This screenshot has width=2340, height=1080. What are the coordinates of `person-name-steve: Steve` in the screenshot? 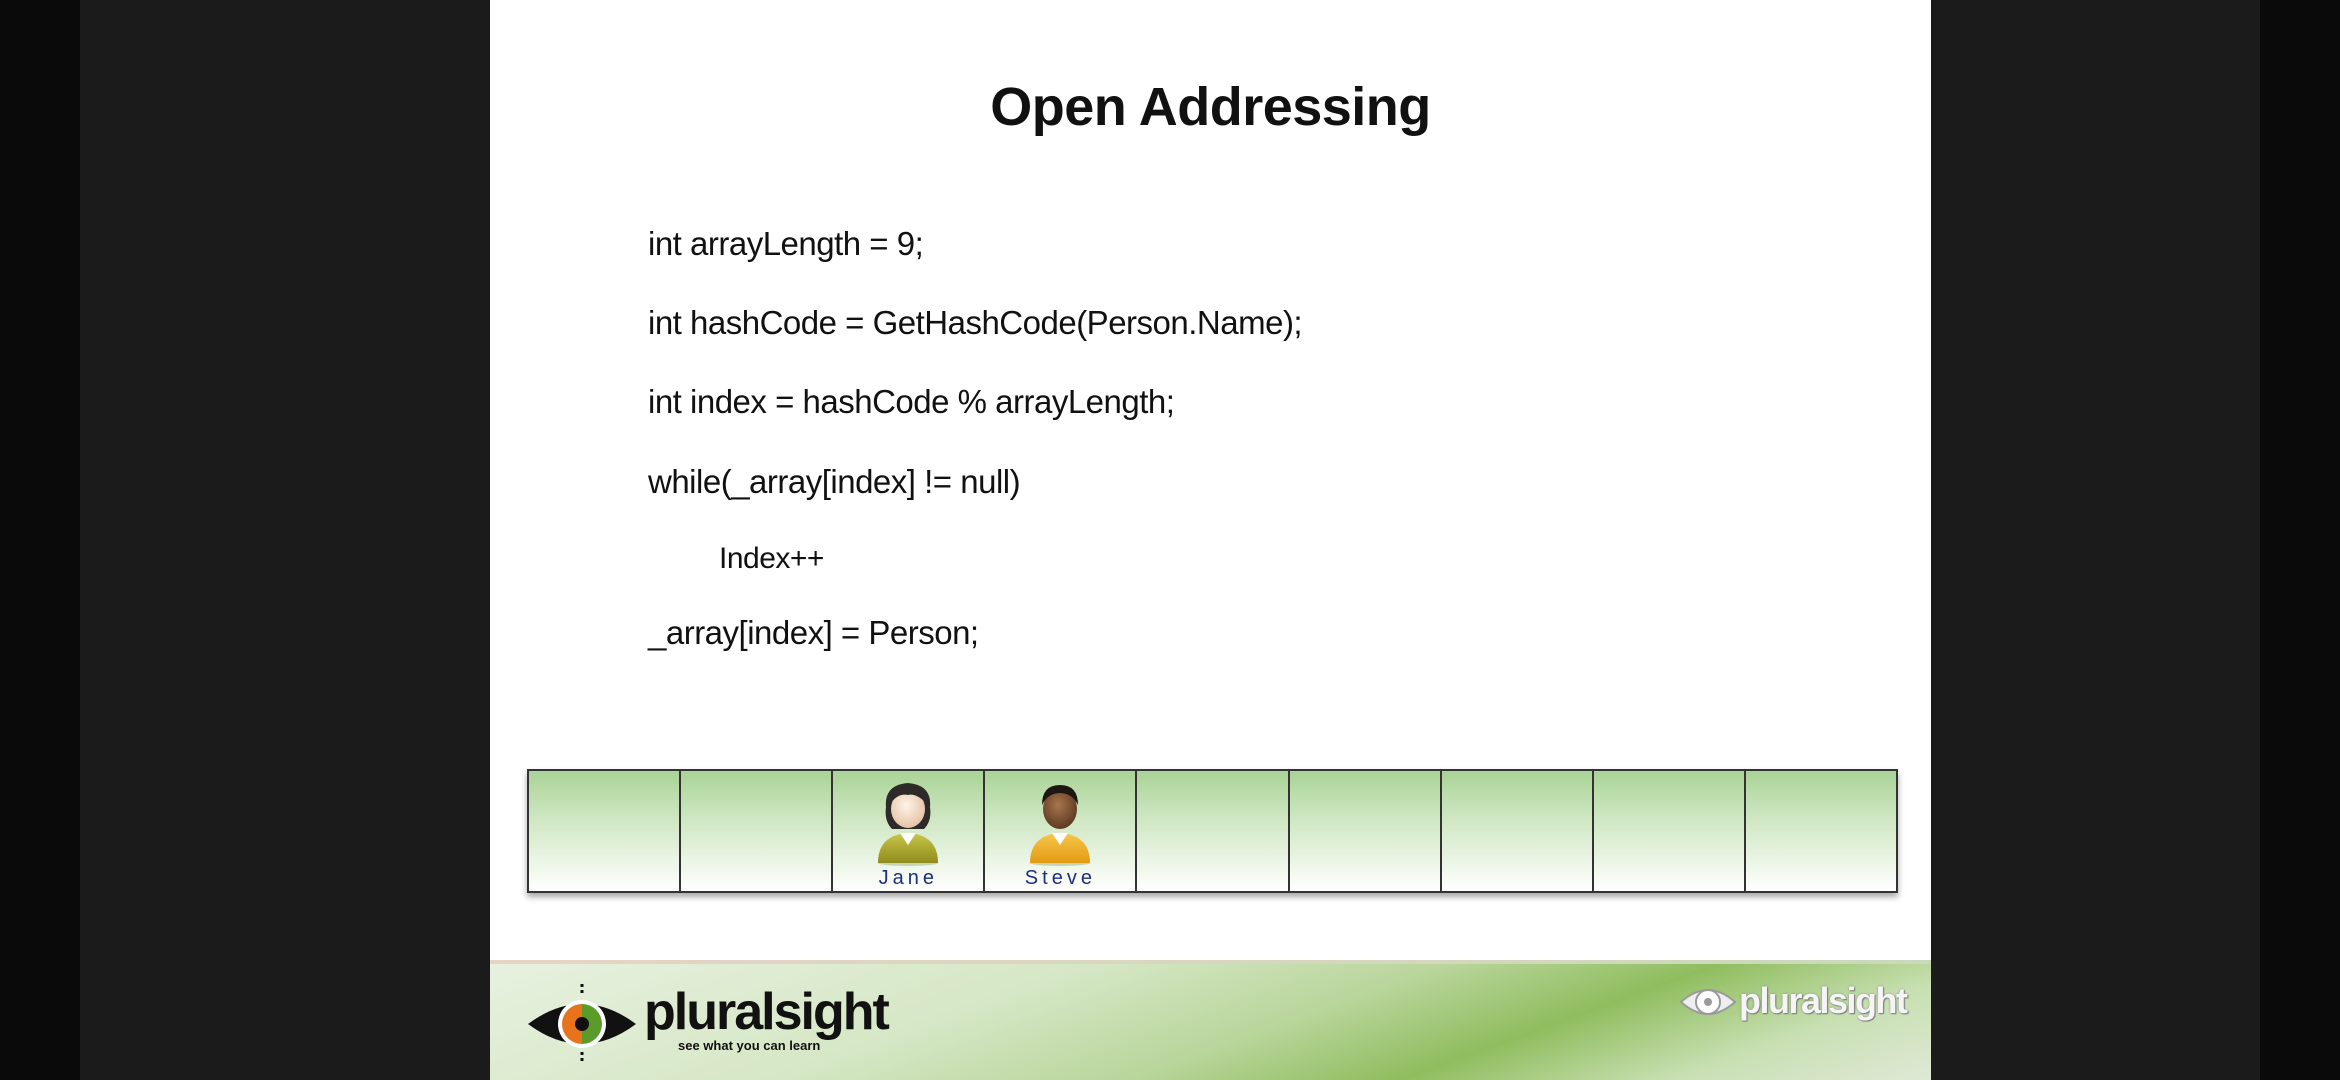 It's located at (1060, 878).